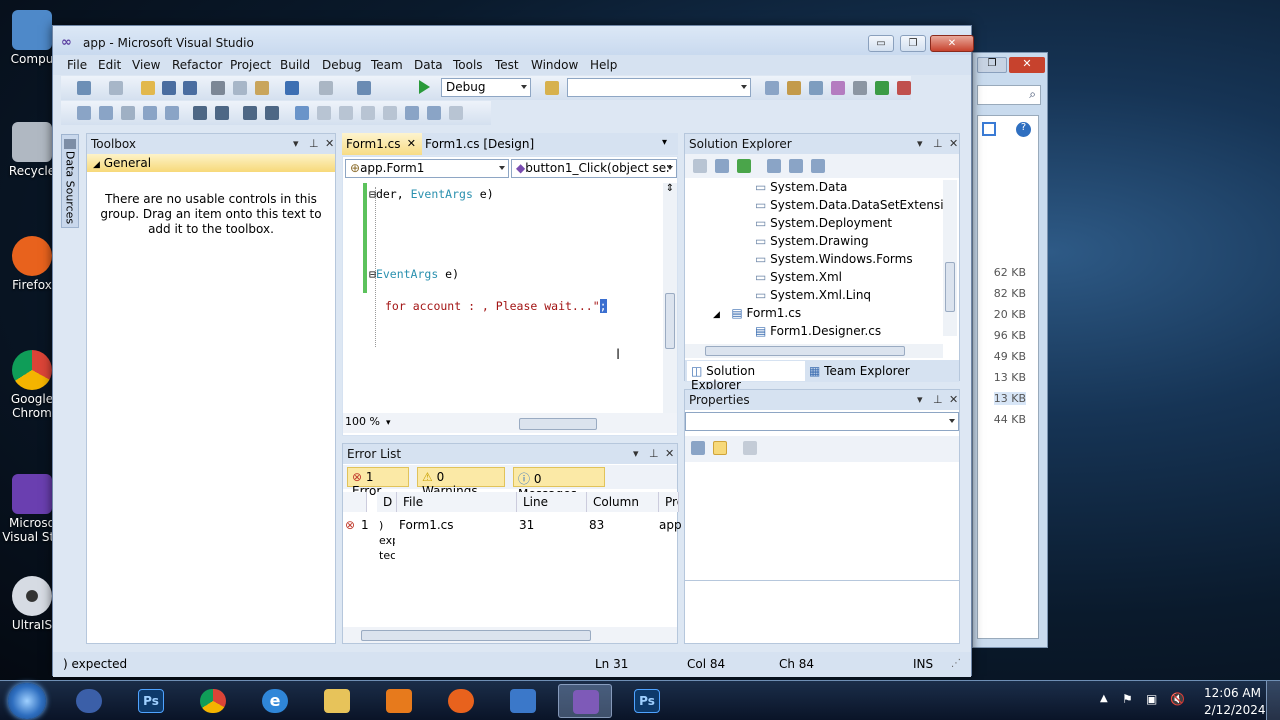 Image resolution: width=1280 pixels, height=720 pixels. What do you see at coordinates (27, 701) in the screenshot?
I see `start-button` at bounding box center [27, 701].